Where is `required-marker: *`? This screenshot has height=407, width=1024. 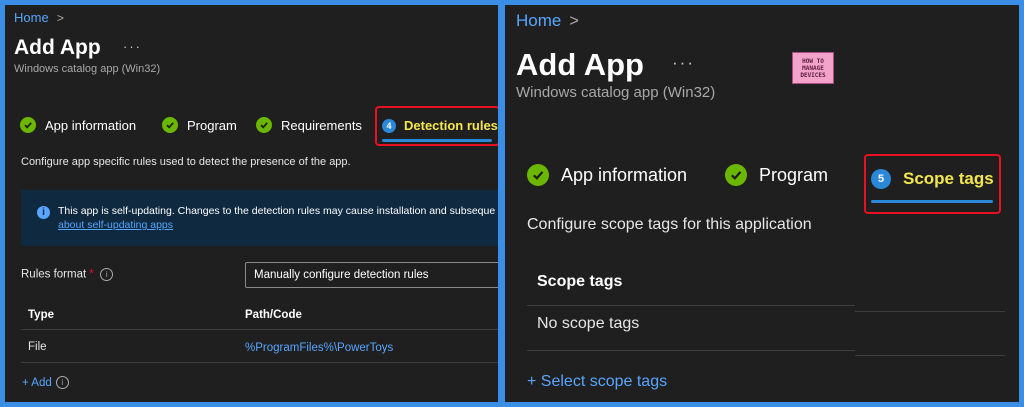
required-marker: * is located at coordinates (91, 274).